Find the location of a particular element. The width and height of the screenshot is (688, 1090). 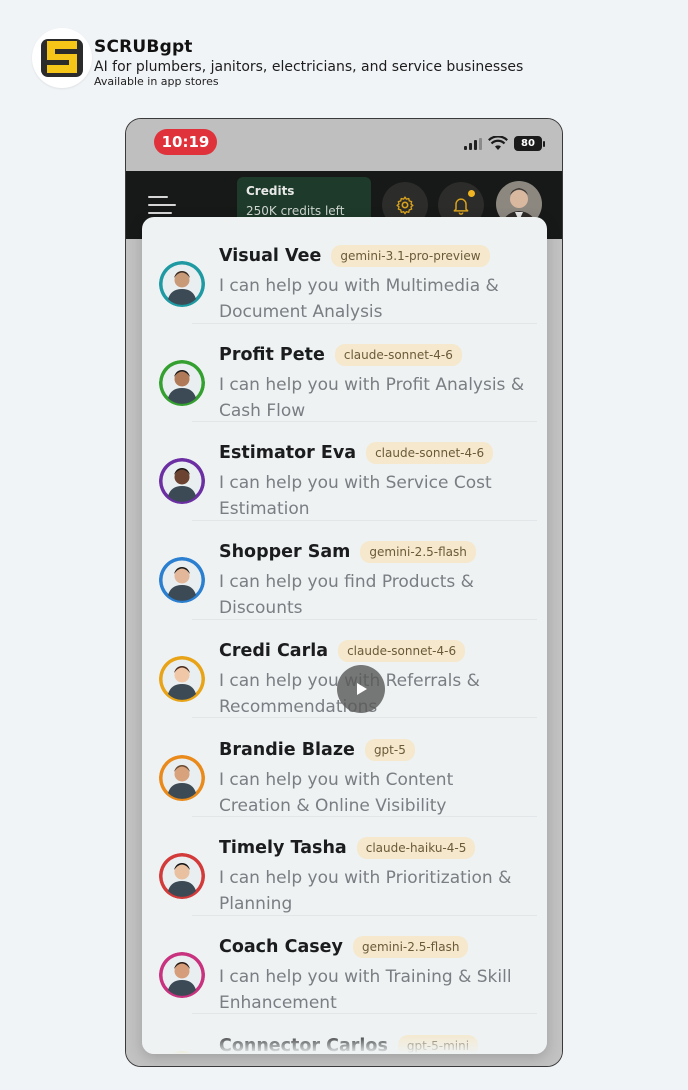

brand-availability: Available in app stores is located at coordinates (156, 81).